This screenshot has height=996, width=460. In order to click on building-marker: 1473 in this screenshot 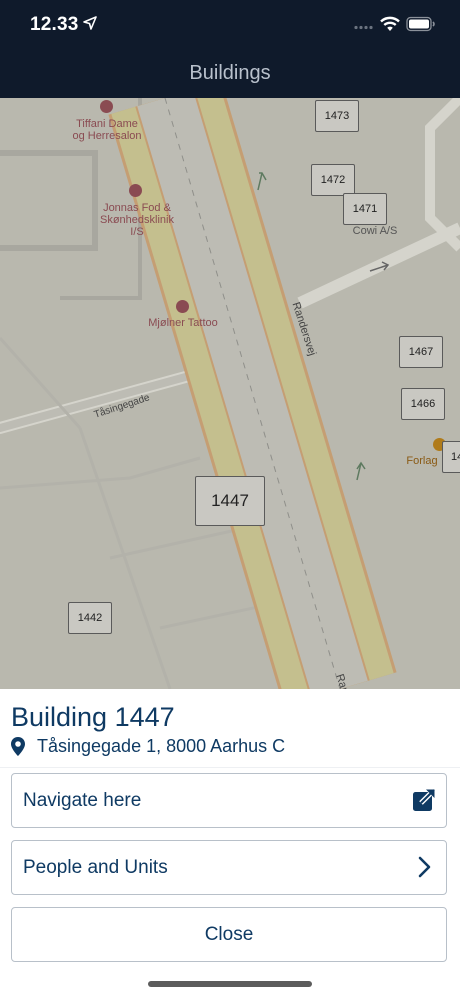, I will do `click(337, 116)`.